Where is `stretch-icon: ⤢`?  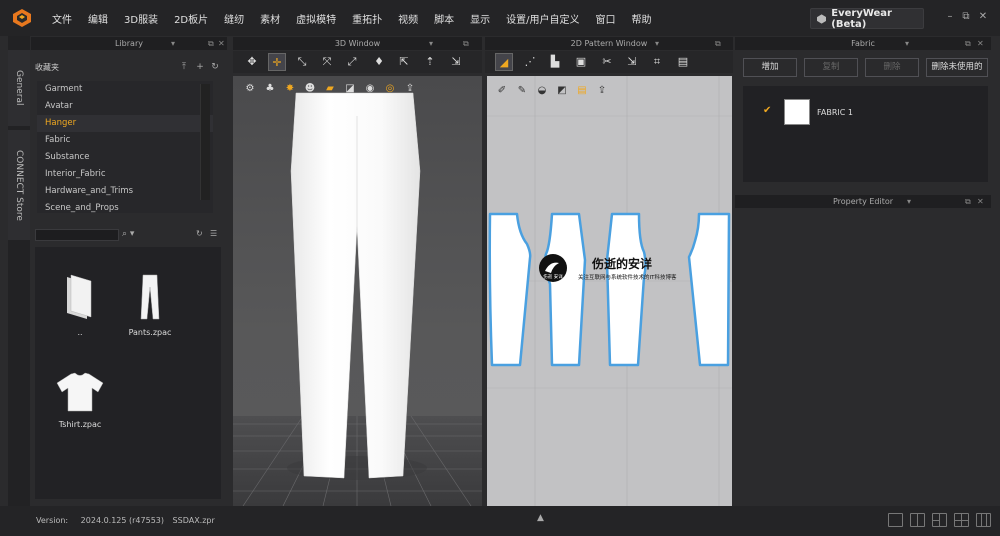 stretch-icon: ⤢ is located at coordinates (352, 62).